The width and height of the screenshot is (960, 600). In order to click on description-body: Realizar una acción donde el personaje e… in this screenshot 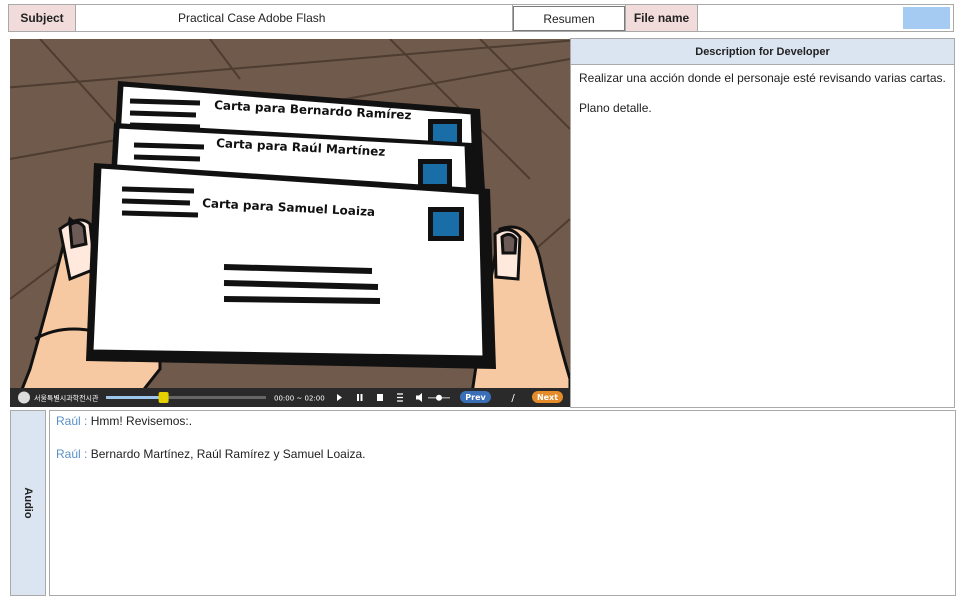, I will do `click(762, 90)`.